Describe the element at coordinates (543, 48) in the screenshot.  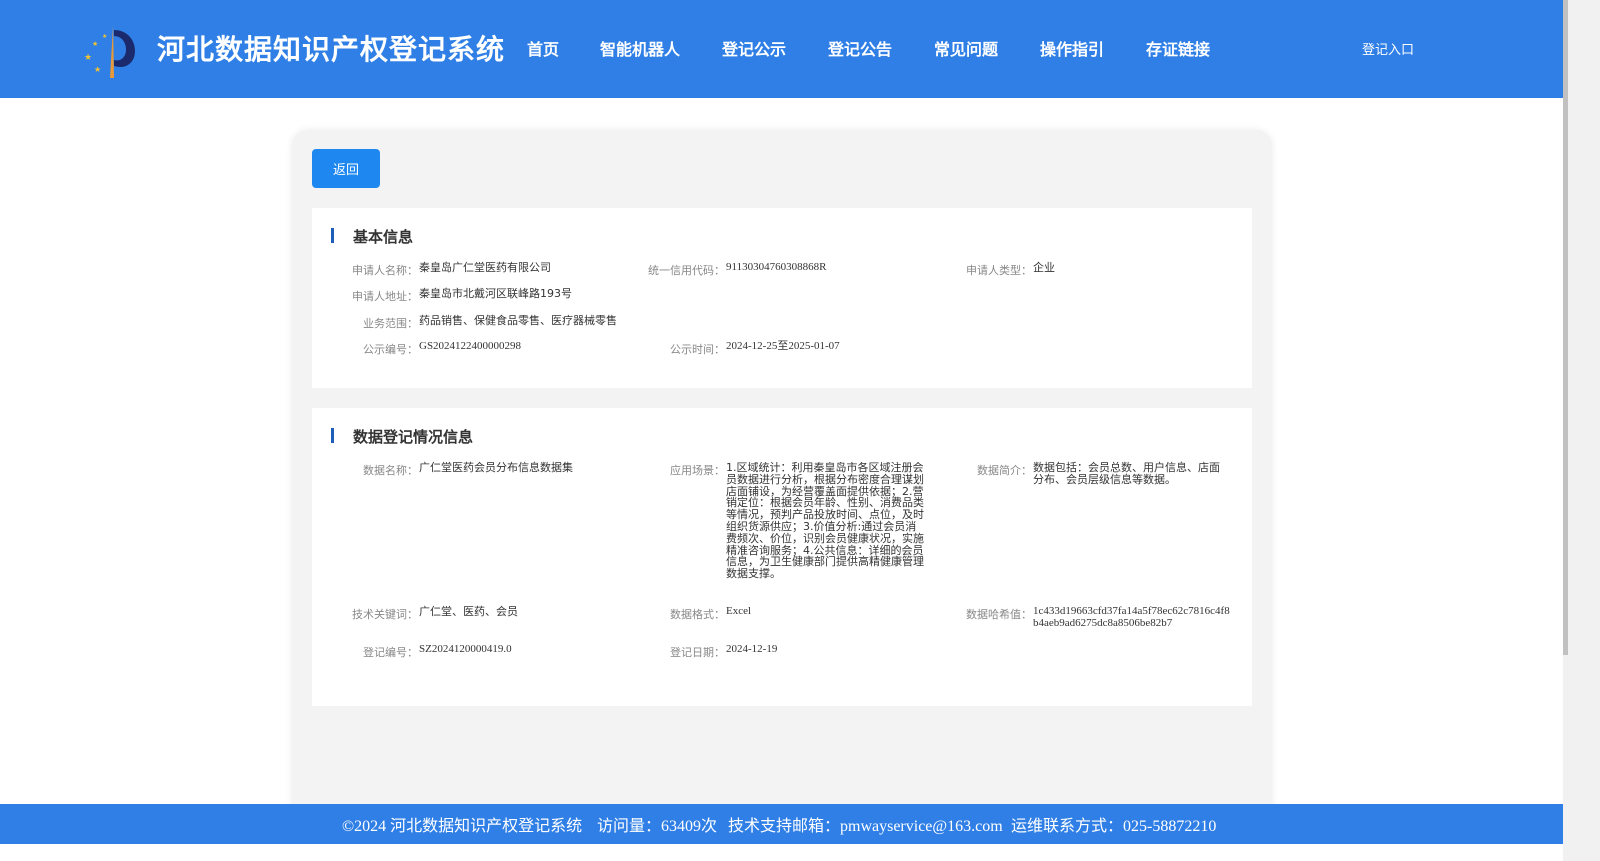
I see `nav-home: 首页` at that location.